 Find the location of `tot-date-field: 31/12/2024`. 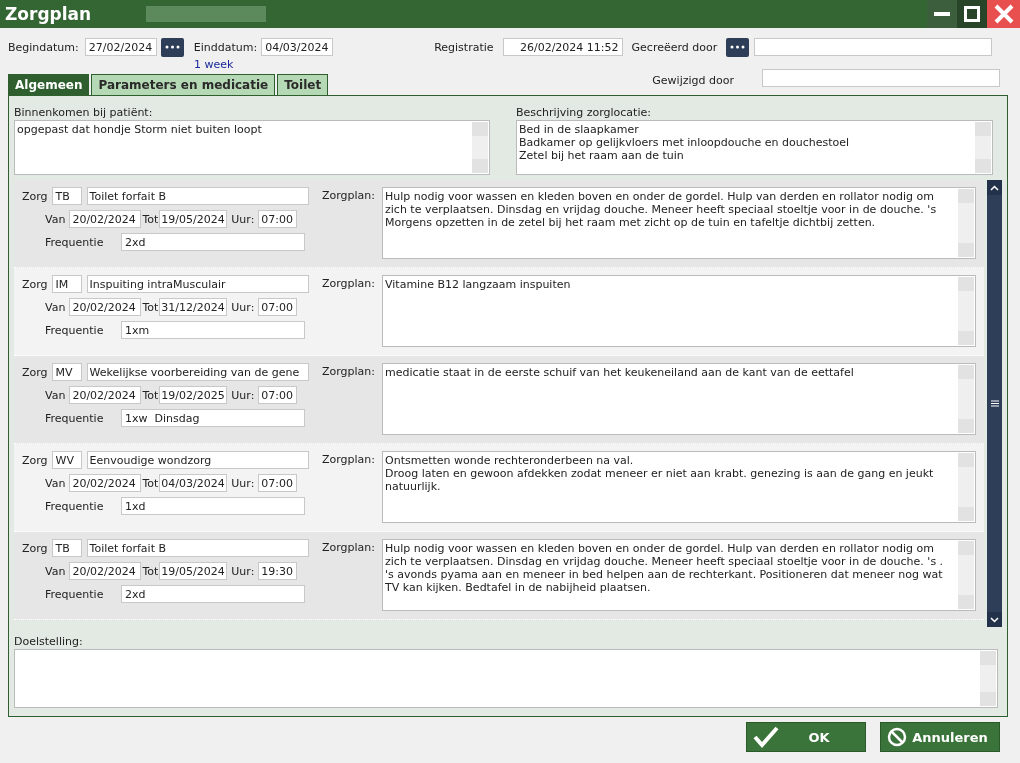

tot-date-field: 31/12/2024 is located at coordinates (193, 307).